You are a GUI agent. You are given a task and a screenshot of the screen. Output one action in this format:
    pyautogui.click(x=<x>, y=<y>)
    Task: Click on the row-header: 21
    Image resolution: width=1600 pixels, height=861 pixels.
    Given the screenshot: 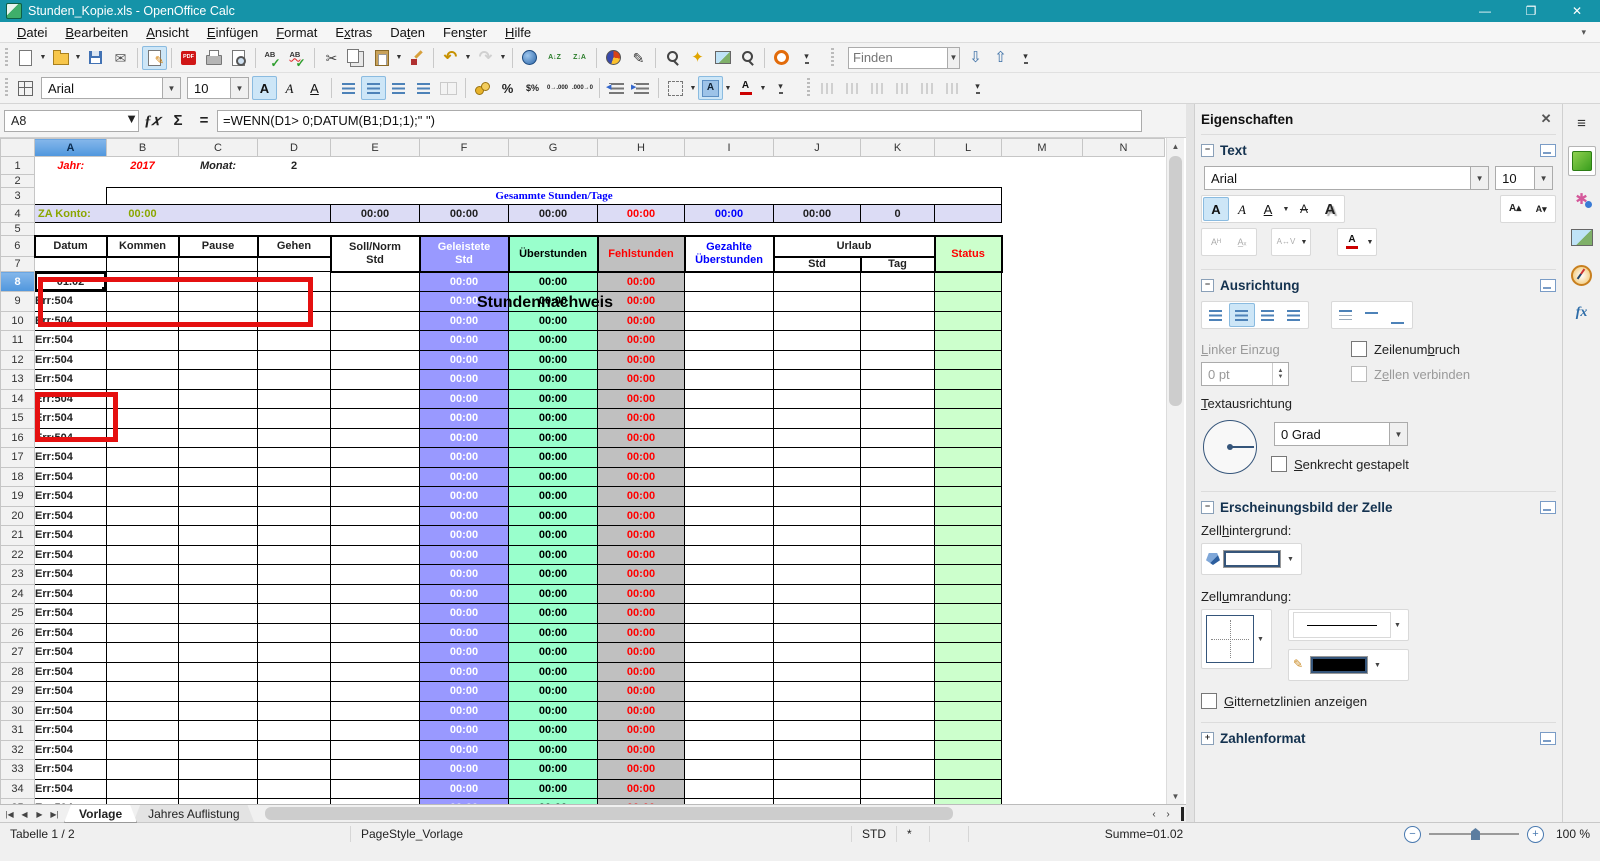 What is the action you would take?
    pyautogui.click(x=17, y=535)
    